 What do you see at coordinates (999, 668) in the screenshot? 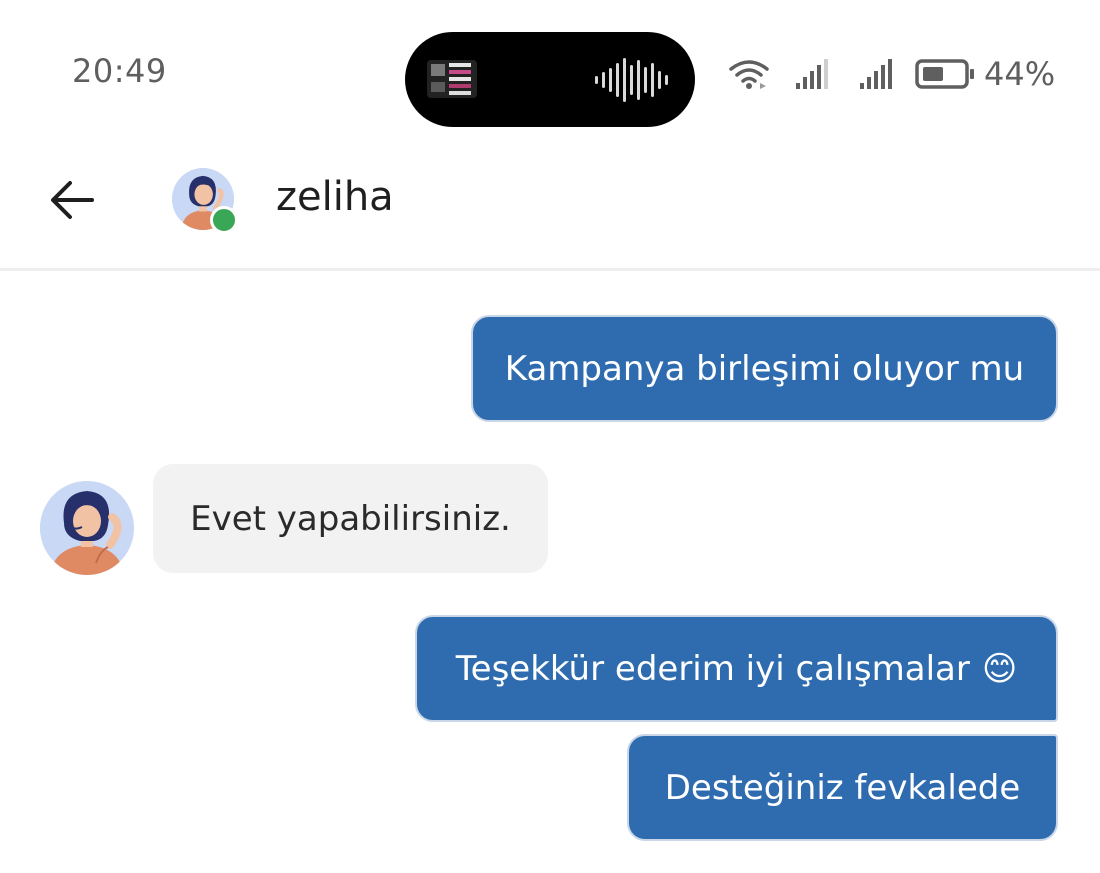
I see `smiling-face-emoji: 😊` at bounding box center [999, 668].